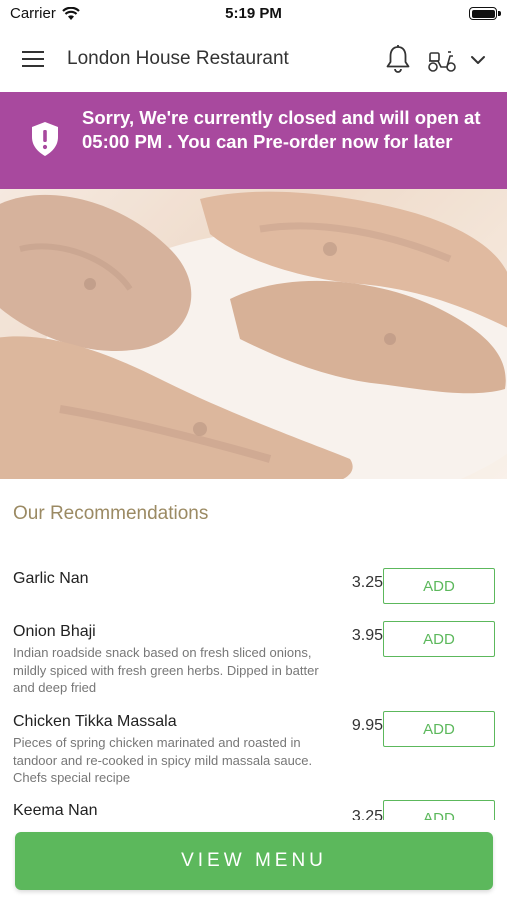  I want to click on view-menu-button: VIEW MENU, so click(254, 861).